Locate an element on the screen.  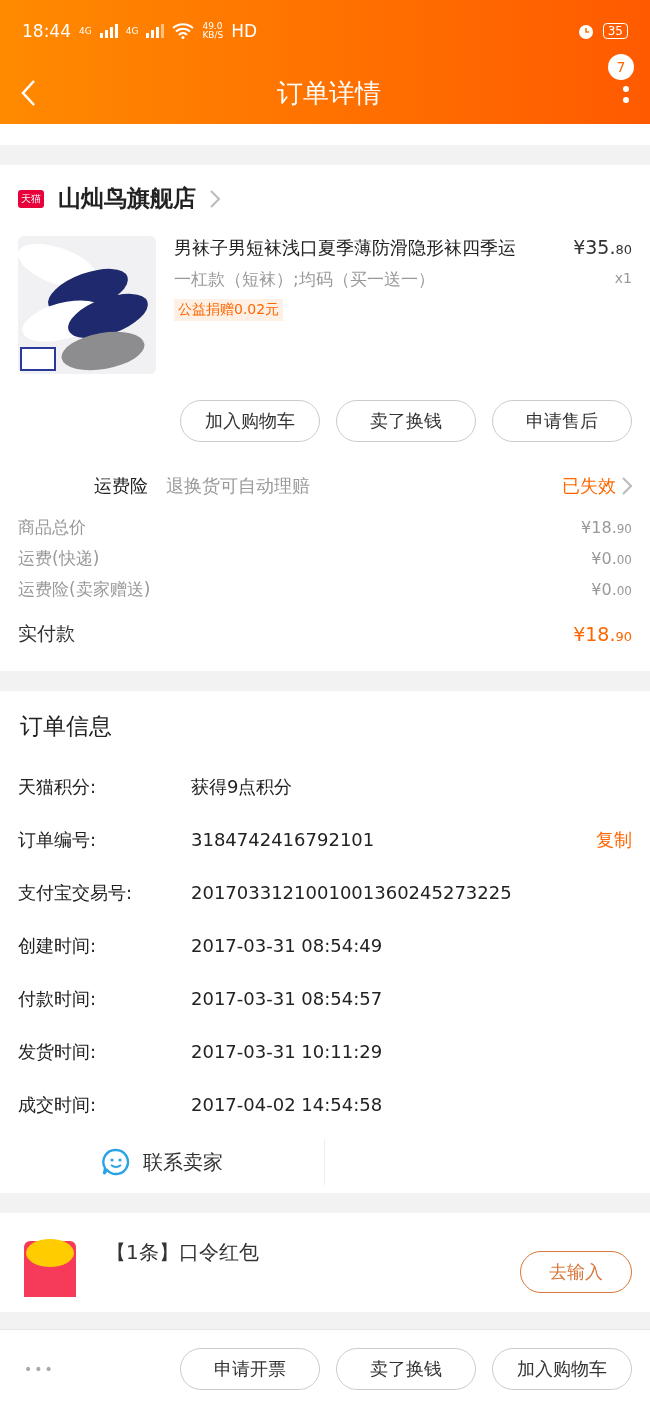
info-value: 2017033121001001360245273225 is located at coordinates (352, 892).